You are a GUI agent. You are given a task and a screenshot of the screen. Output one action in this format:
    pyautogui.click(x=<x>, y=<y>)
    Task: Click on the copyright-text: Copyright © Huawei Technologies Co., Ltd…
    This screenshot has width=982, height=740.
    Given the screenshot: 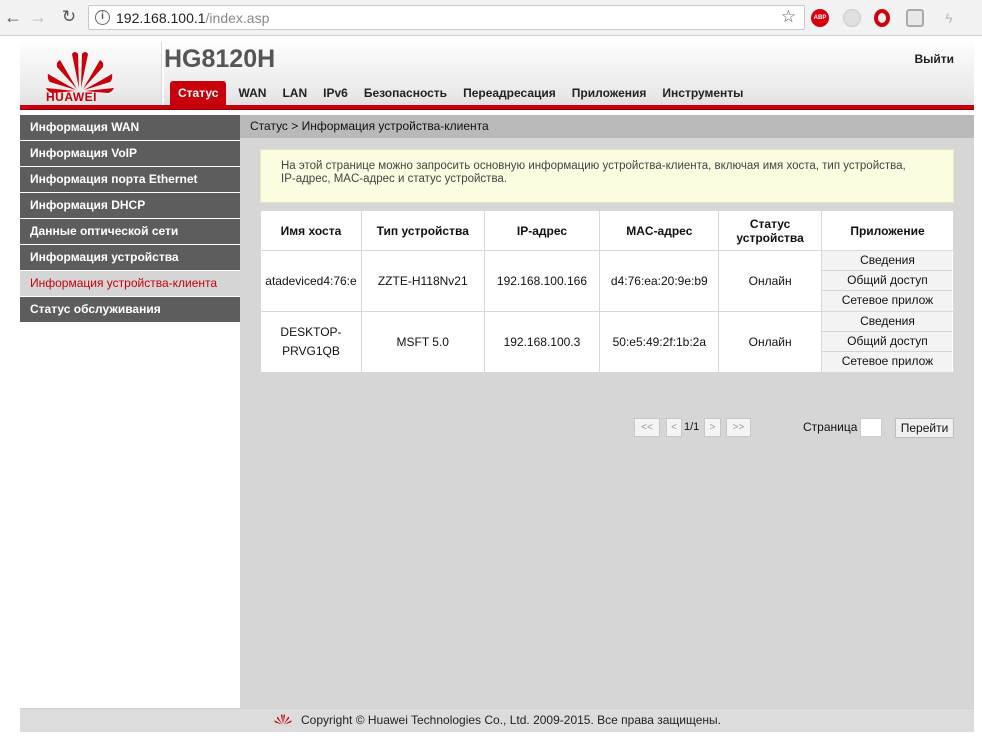 What is the action you would take?
    pyautogui.click(x=511, y=720)
    